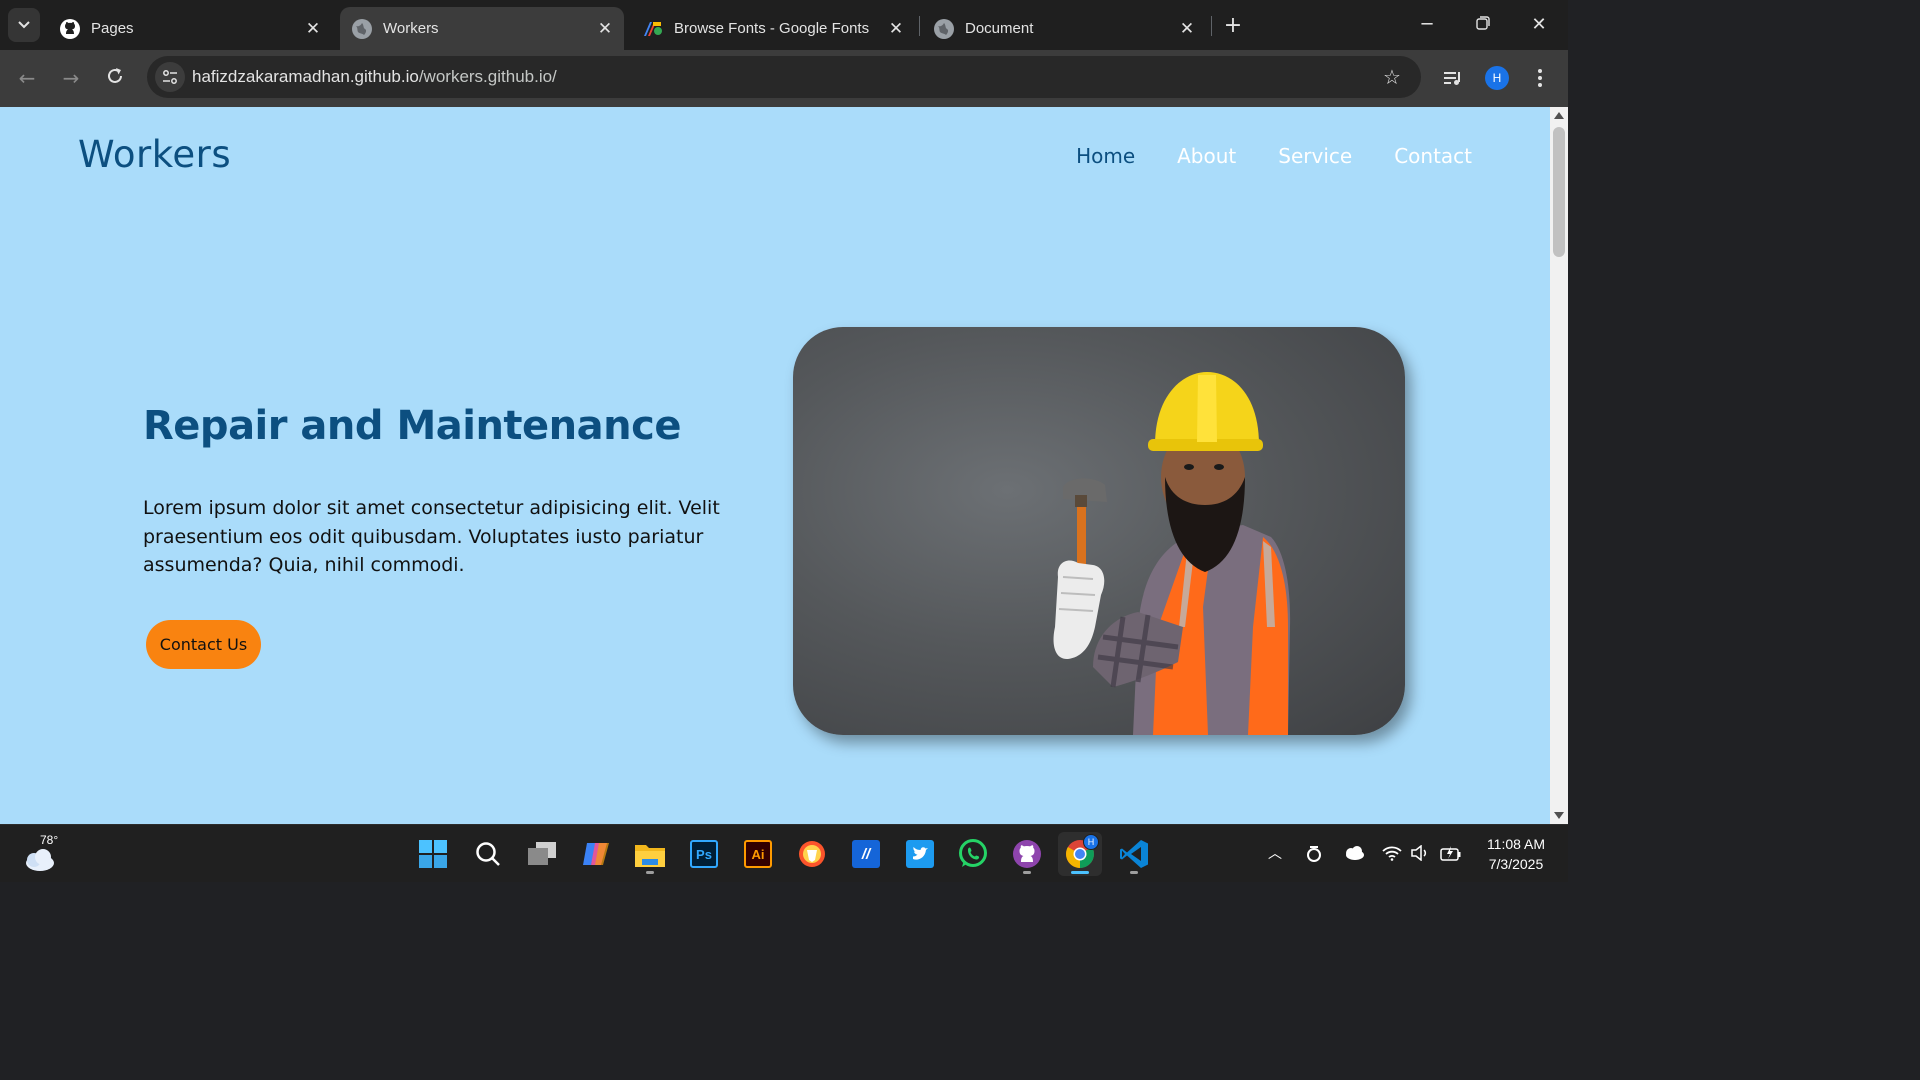 Image resolution: width=1920 pixels, height=1080 pixels. I want to click on close-icon: ✕, so click(1539, 24).